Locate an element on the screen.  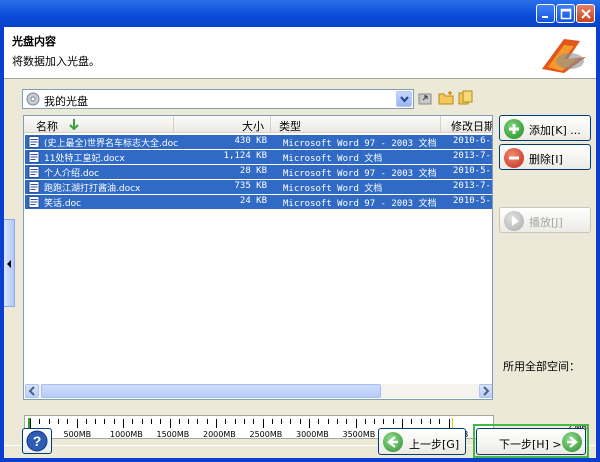
copy-files-icon is located at coordinates (466, 98).